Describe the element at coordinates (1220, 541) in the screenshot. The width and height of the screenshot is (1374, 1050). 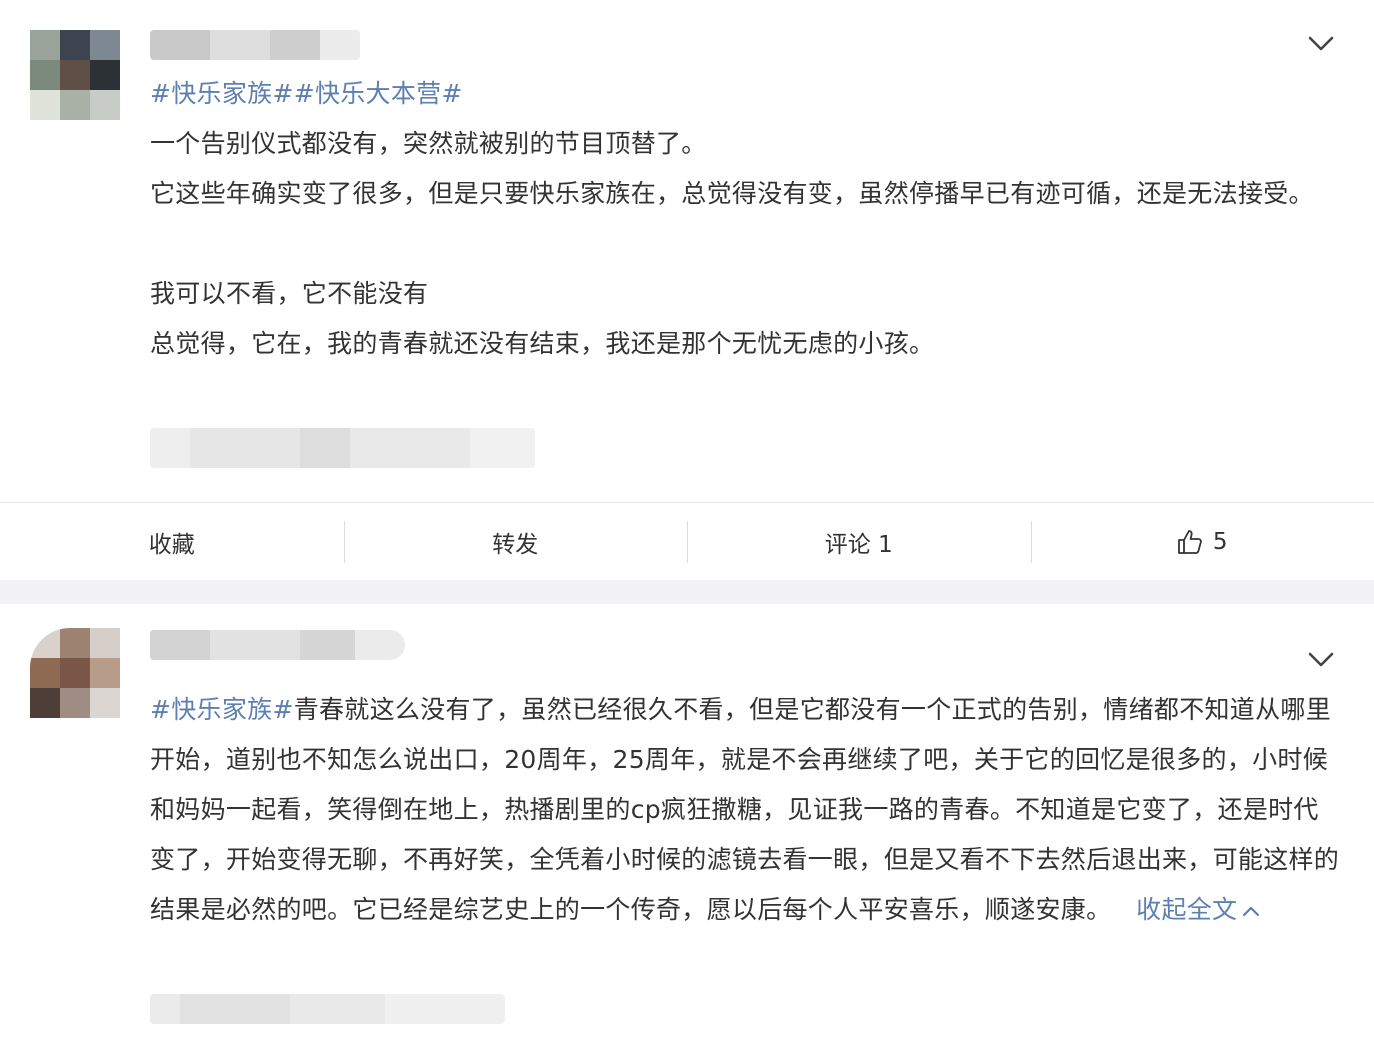
I see `like-count: 5` at that location.